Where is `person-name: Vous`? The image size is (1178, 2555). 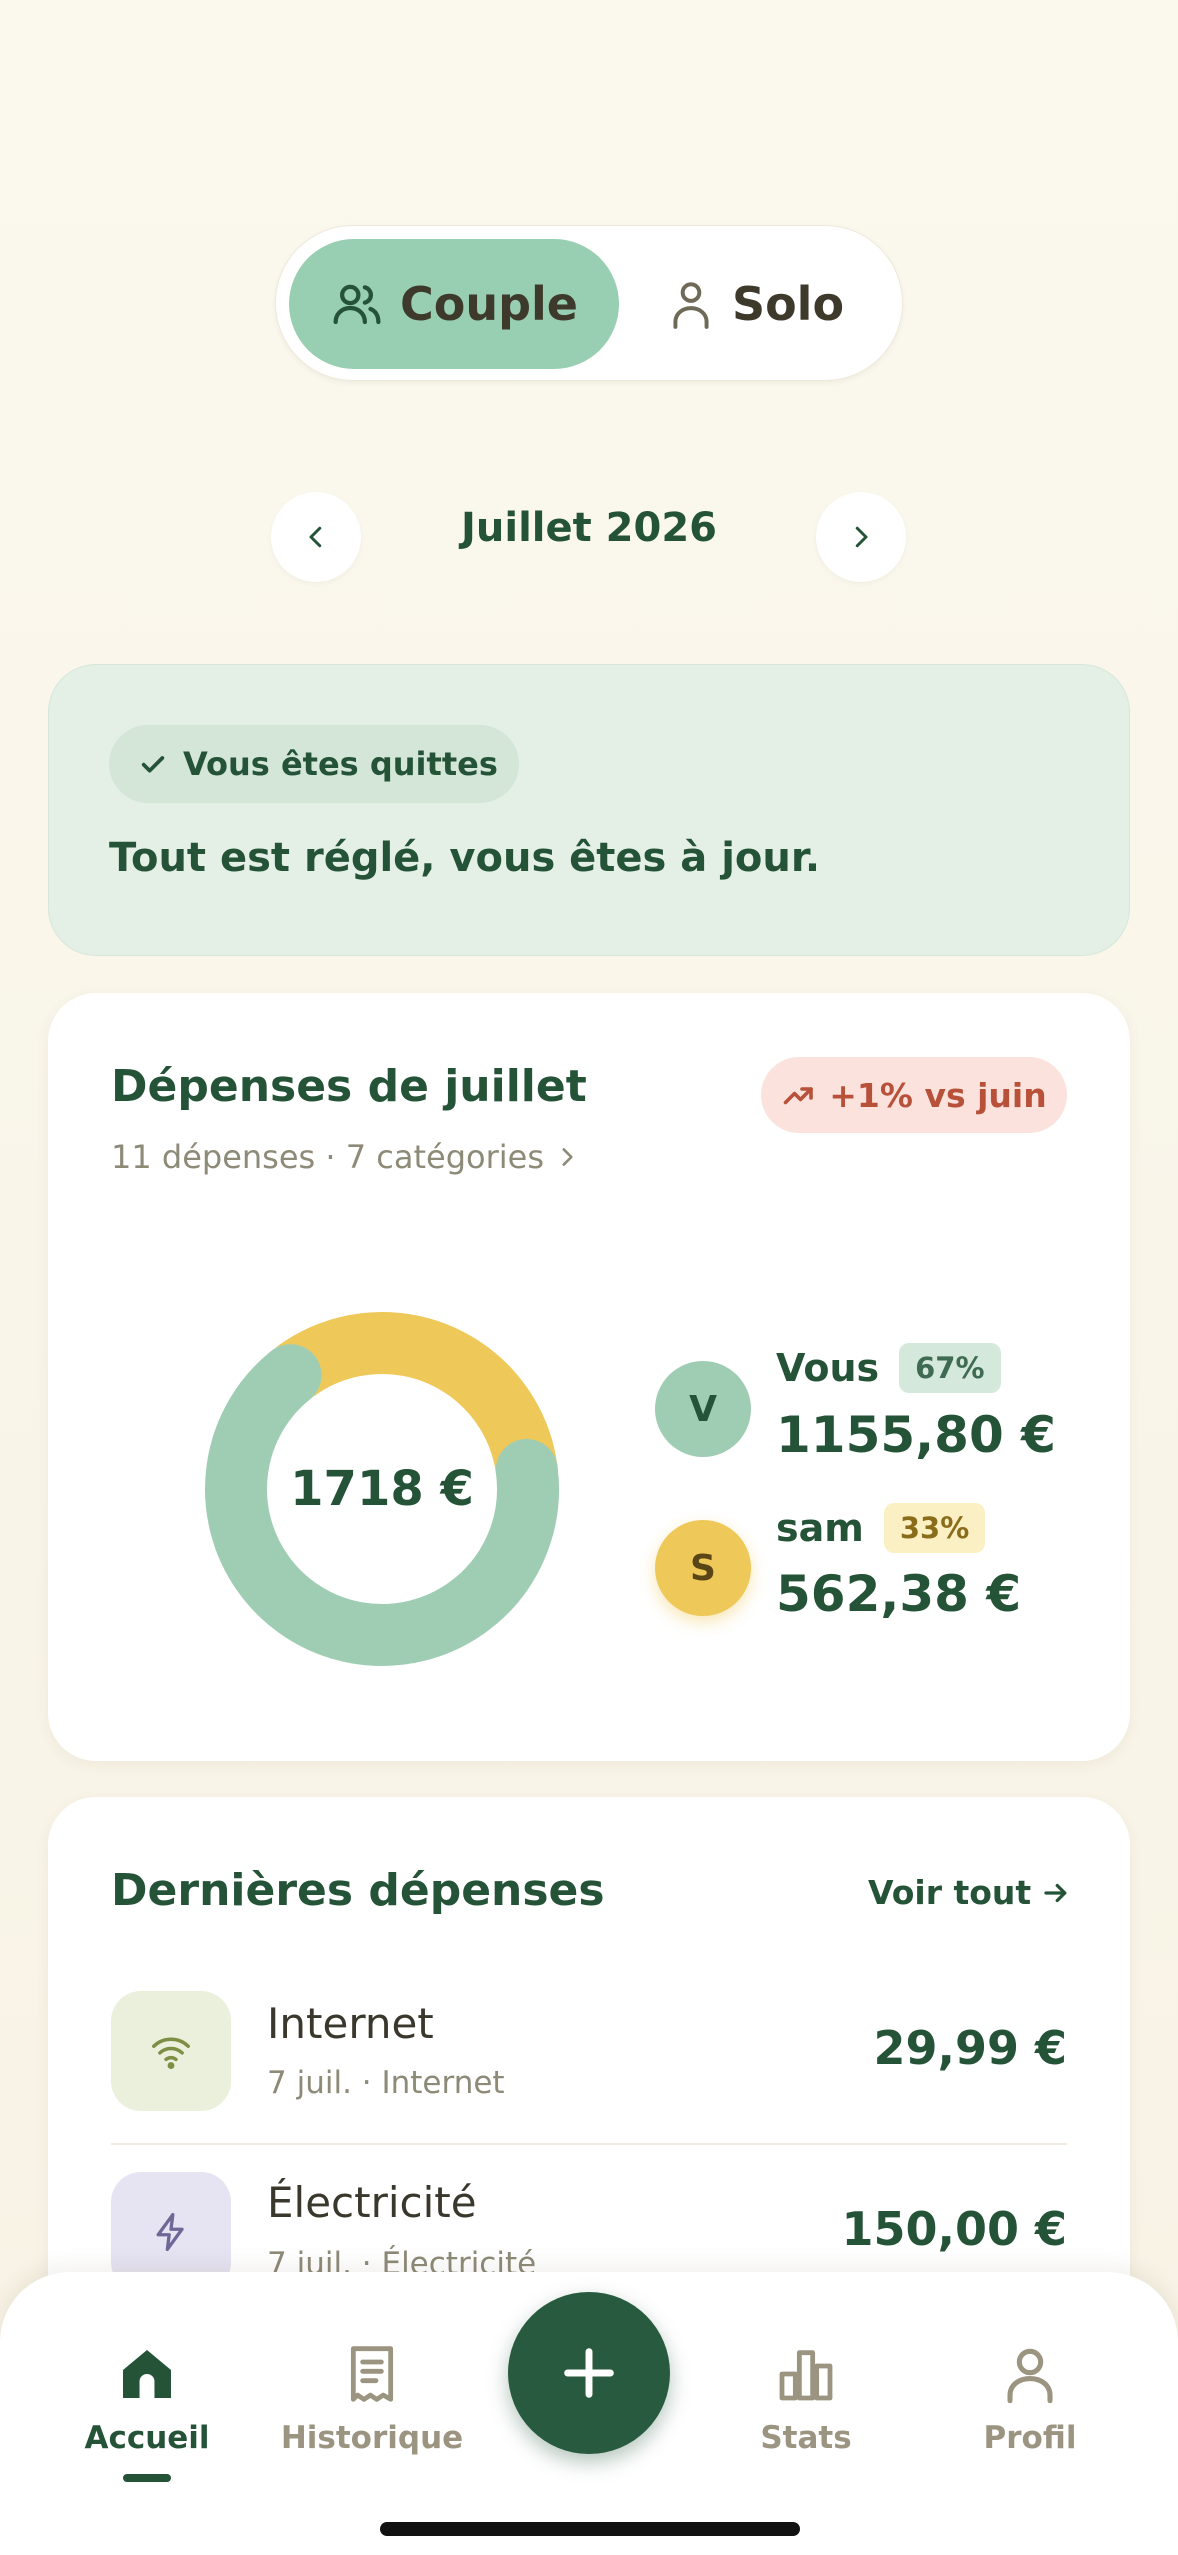
person-name: Vous is located at coordinates (828, 1368).